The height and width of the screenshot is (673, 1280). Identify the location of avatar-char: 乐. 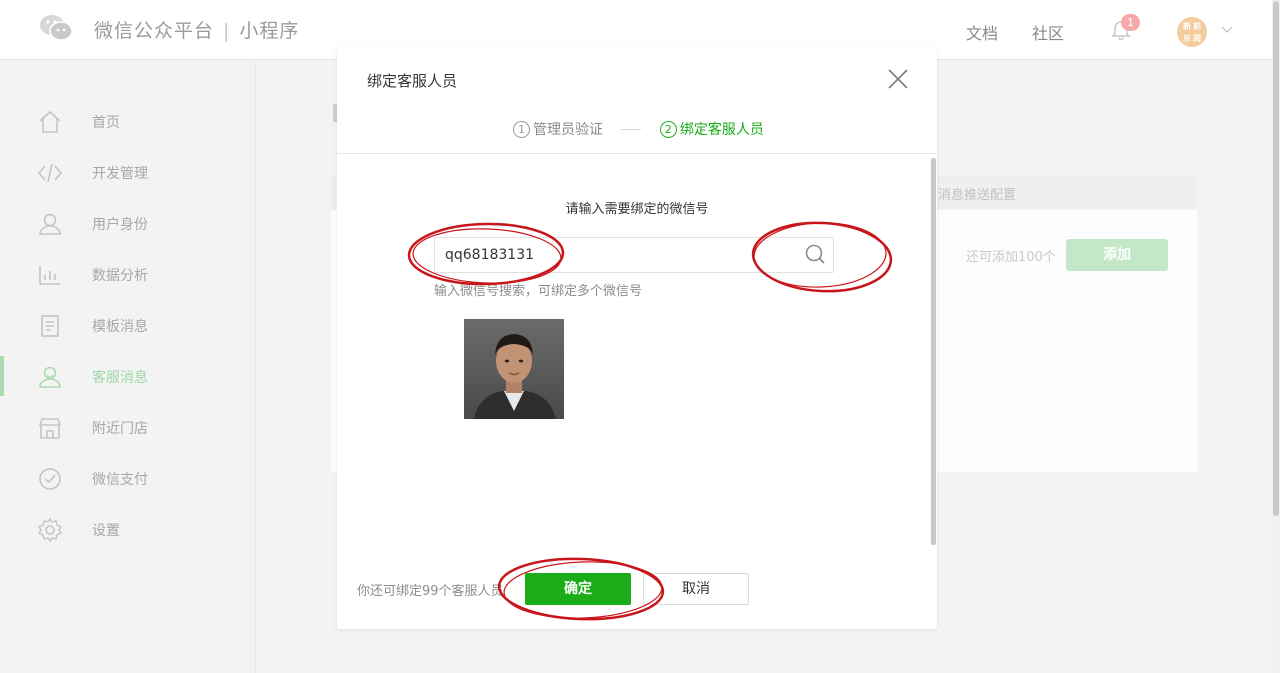
(1187, 38).